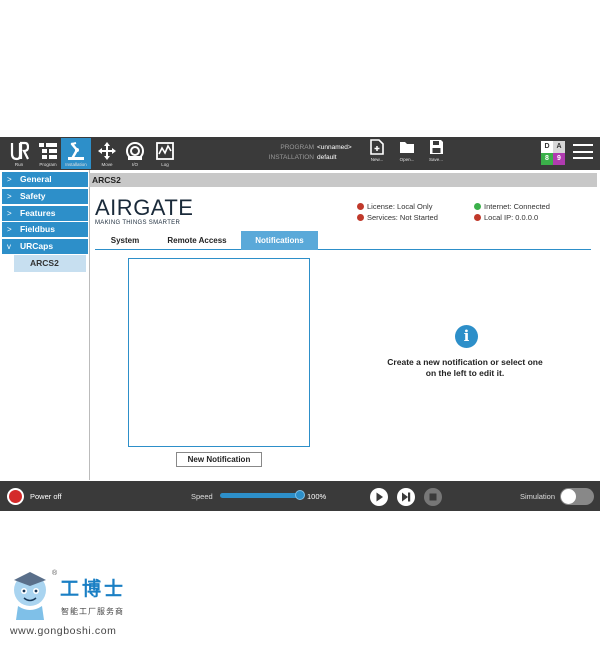 The height and width of the screenshot is (650, 600). What do you see at coordinates (583, 153) in the screenshot?
I see `hamburger-menu-icon` at bounding box center [583, 153].